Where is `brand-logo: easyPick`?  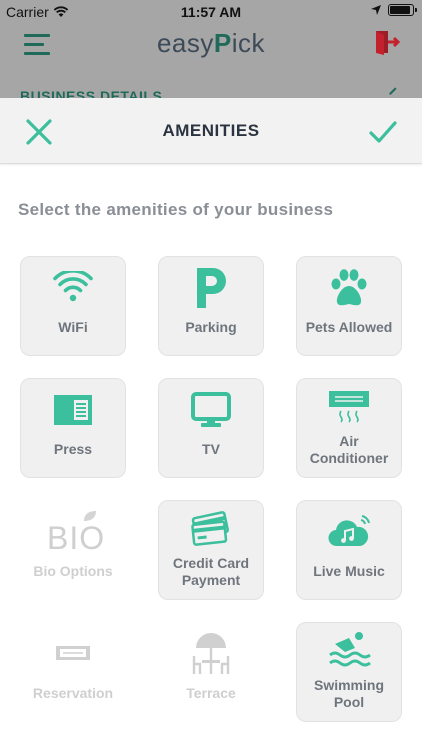
brand-logo: easyPick is located at coordinates (211, 43).